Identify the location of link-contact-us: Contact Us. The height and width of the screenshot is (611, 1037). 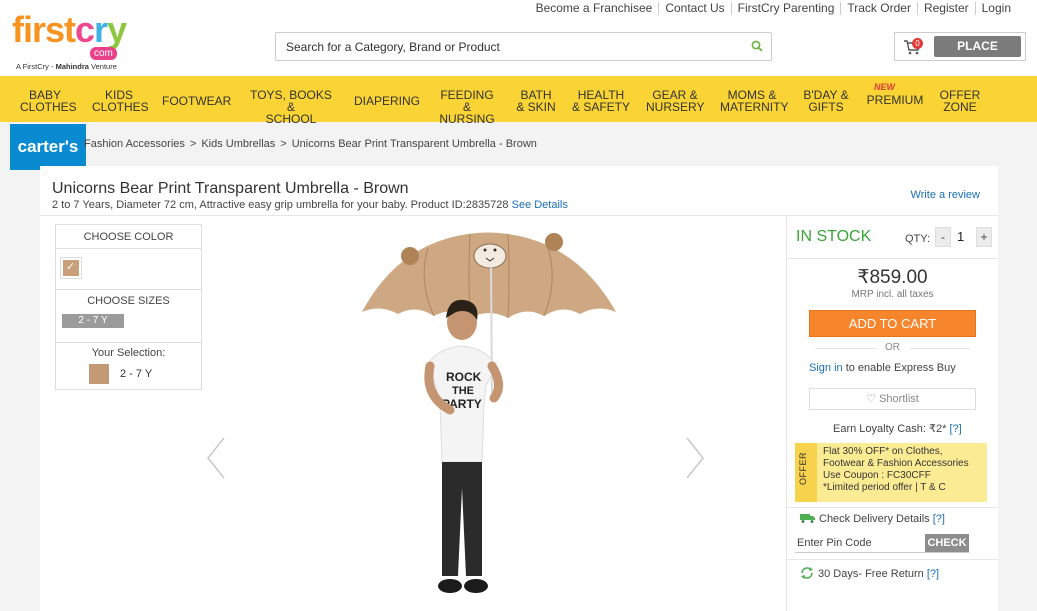
(694, 8).